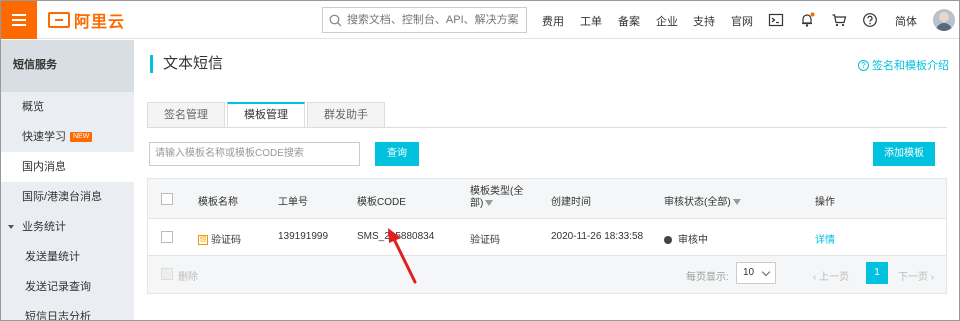 The height and width of the screenshot is (321, 960). What do you see at coordinates (397, 154) in the screenshot?
I see `query-button: 查询` at bounding box center [397, 154].